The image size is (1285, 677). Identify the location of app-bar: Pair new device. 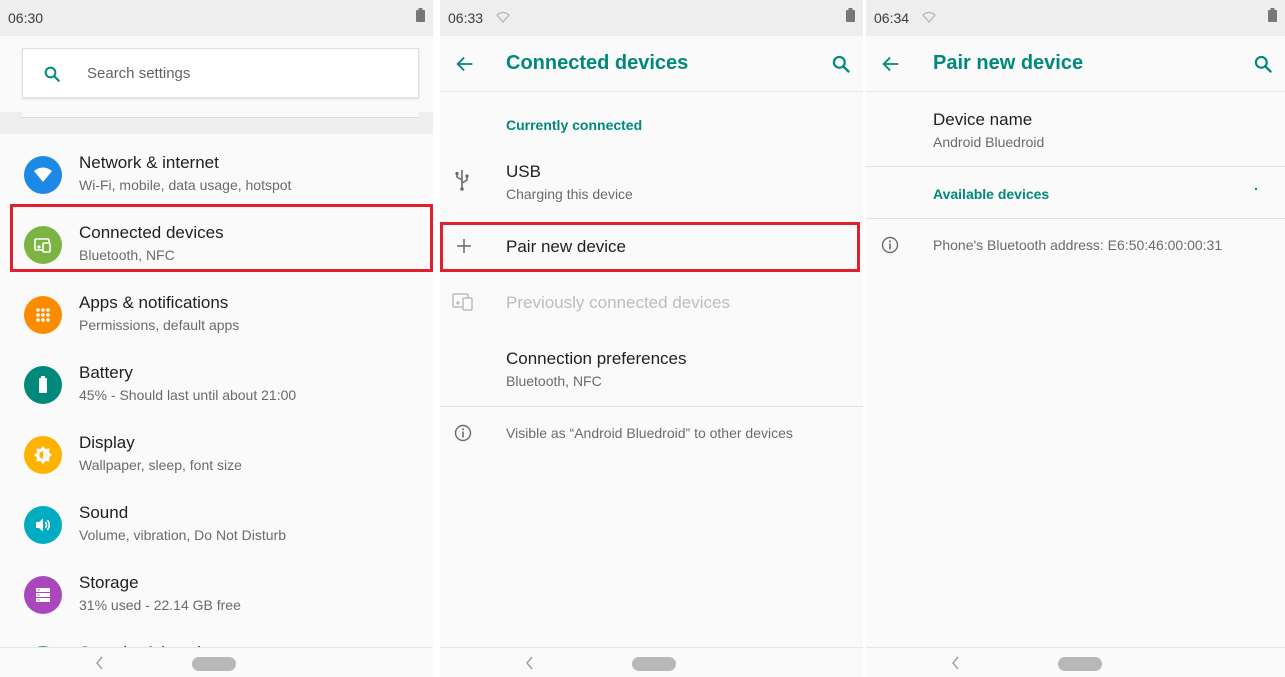
(1075, 64).